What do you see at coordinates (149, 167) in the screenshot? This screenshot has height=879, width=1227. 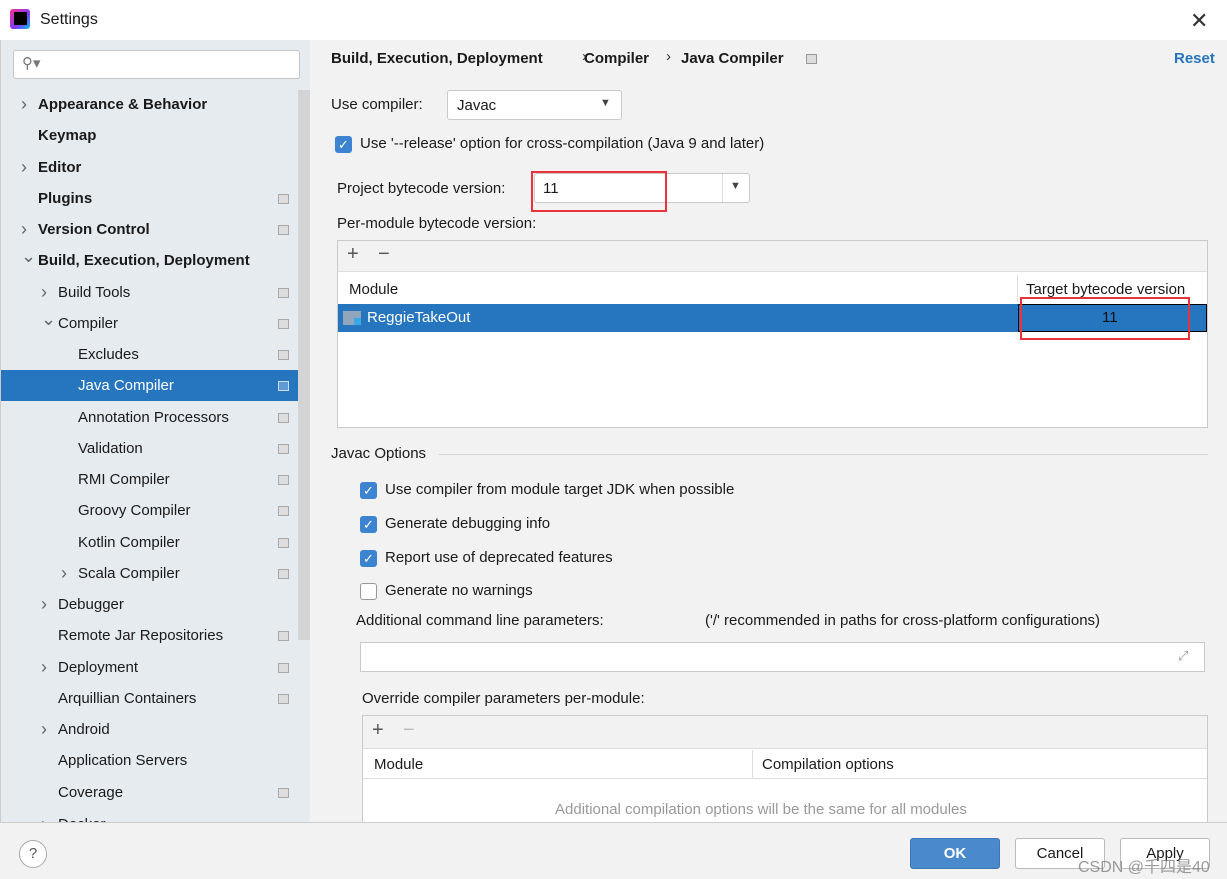 I see `sidebar-item: › Editor` at bounding box center [149, 167].